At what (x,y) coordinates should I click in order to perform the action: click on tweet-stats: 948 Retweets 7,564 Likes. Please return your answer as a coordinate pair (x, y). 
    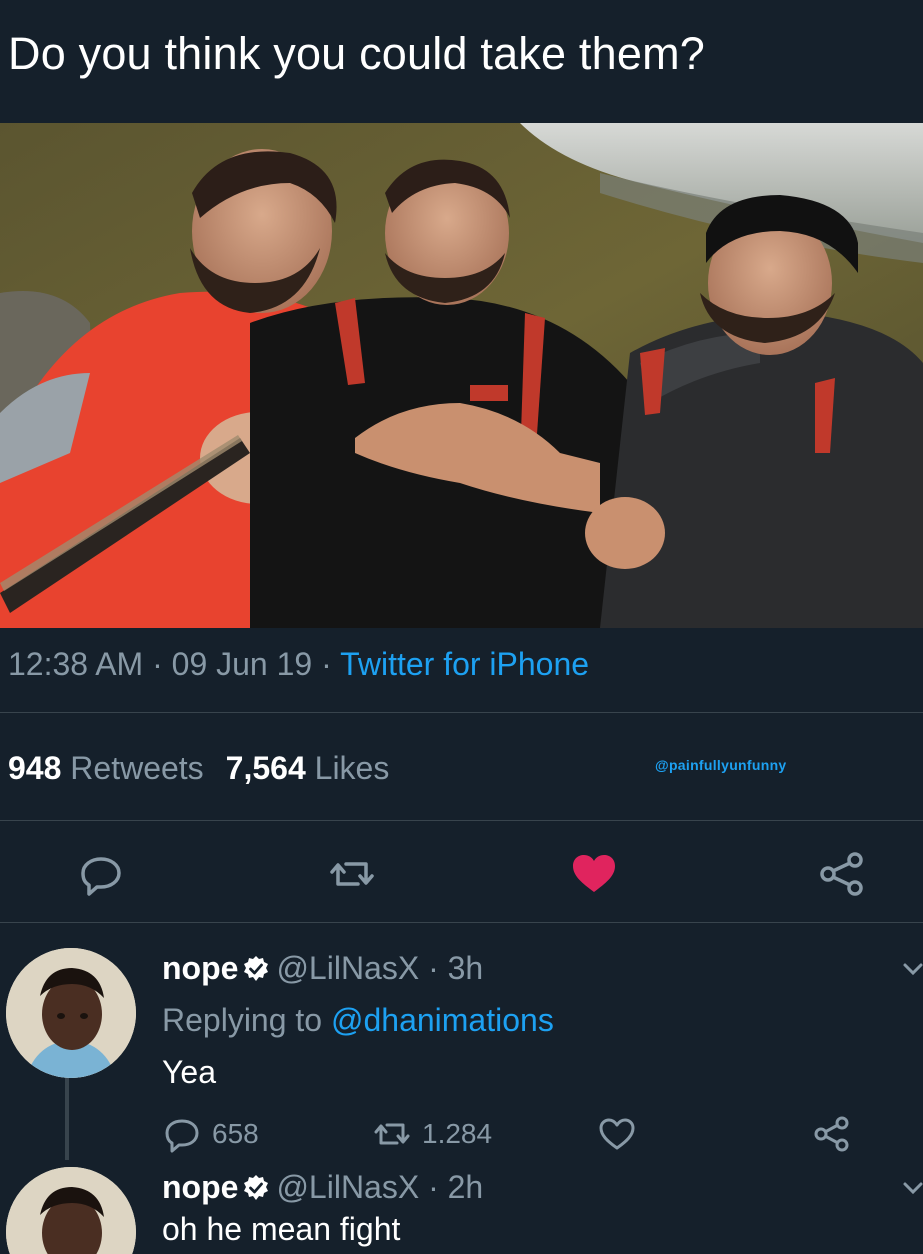
    Looking at the image, I should click on (198, 768).